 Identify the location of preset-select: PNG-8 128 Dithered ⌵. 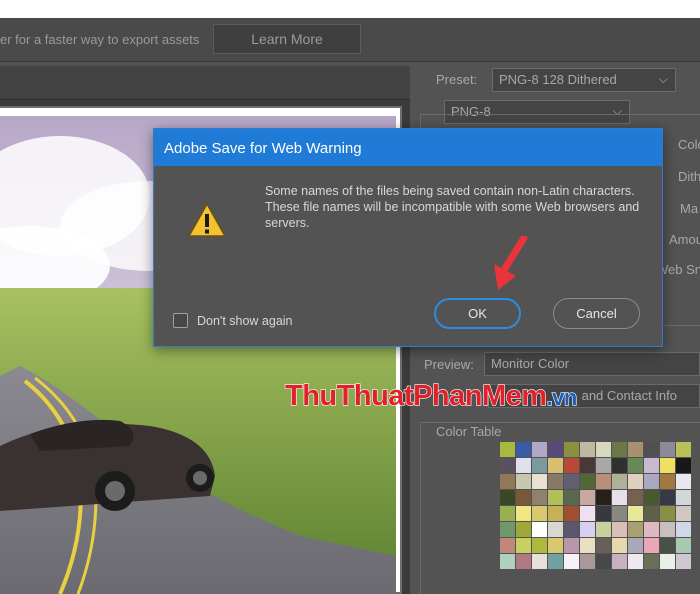
(584, 80).